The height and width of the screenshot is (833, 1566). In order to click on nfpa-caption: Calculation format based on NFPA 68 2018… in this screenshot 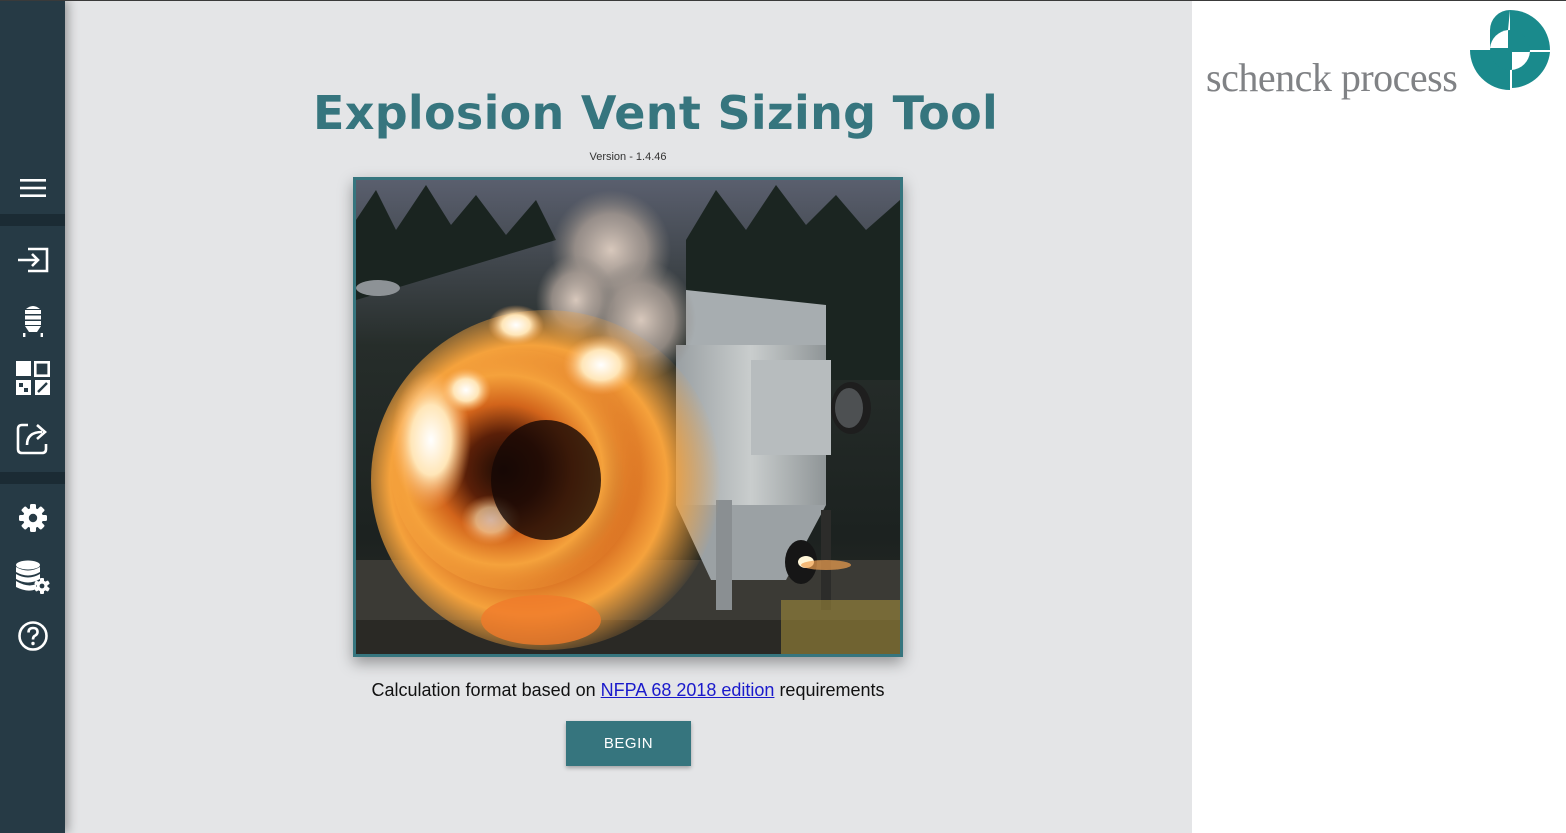, I will do `click(628, 690)`.